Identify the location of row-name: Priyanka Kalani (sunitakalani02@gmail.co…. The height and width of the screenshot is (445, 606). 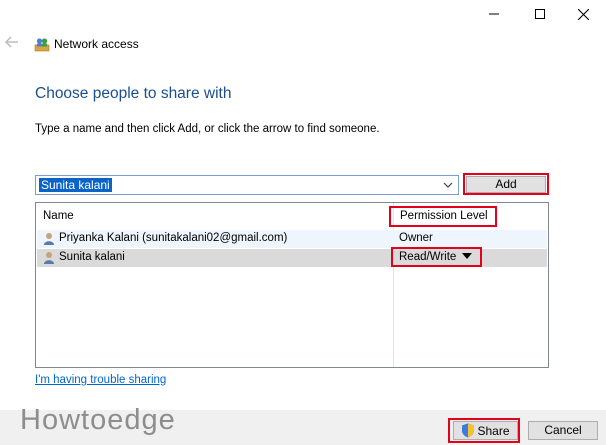
(173, 238).